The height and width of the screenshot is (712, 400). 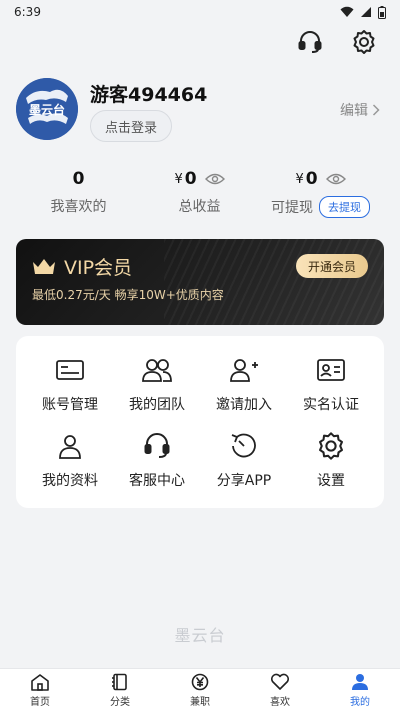 I want to click on stat-label: 我喜欢的, so click(x=78, y=207).